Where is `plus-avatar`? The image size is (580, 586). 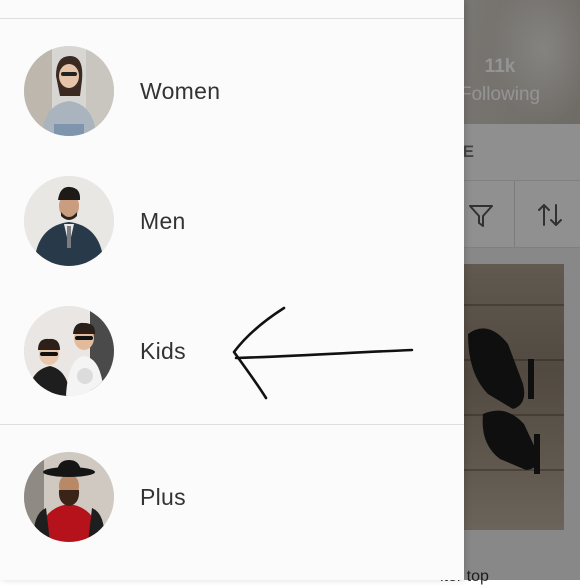 plus-avatar is located at coordinates (69, 497).